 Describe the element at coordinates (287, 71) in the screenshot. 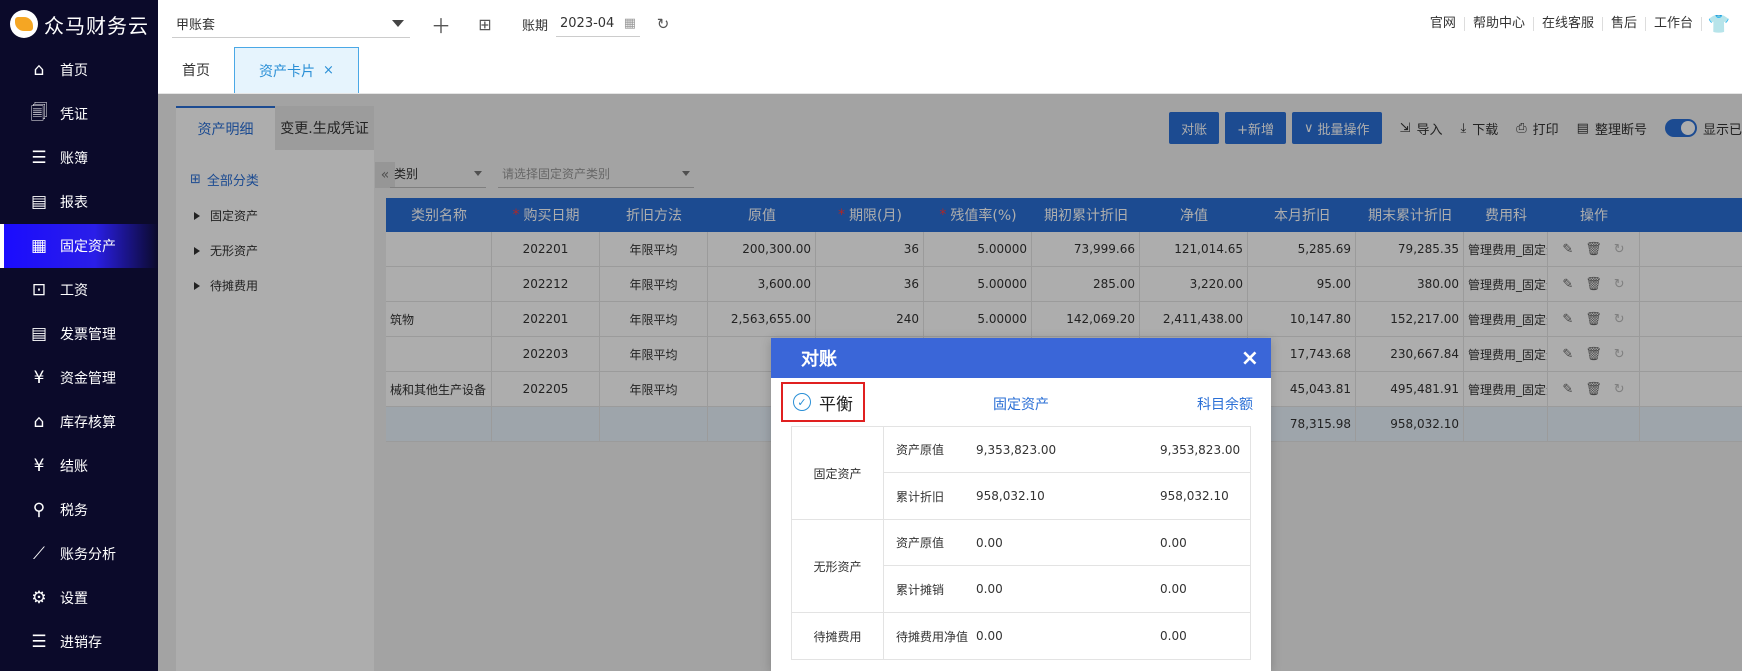

I see `tab-asset-card-label: 资产卡片` at that location.